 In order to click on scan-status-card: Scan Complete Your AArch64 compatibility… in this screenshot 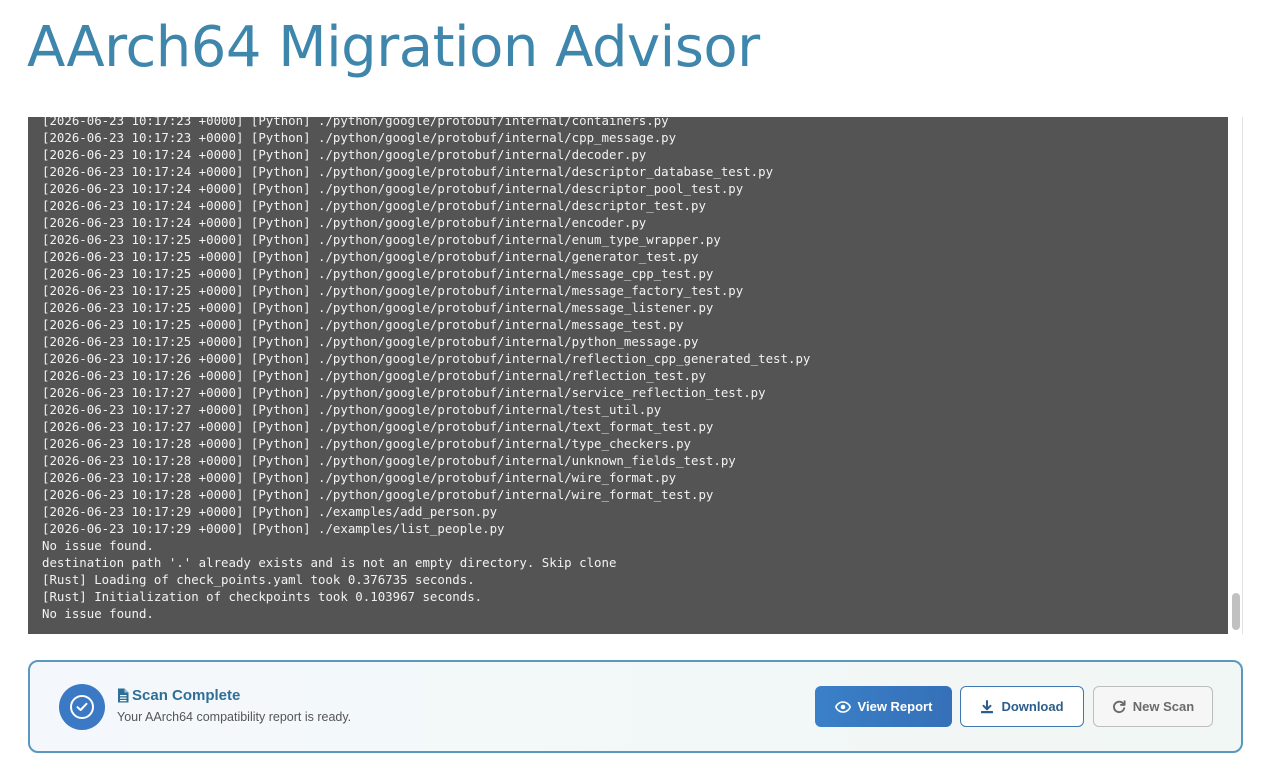, I will do `click(635, 706)`.